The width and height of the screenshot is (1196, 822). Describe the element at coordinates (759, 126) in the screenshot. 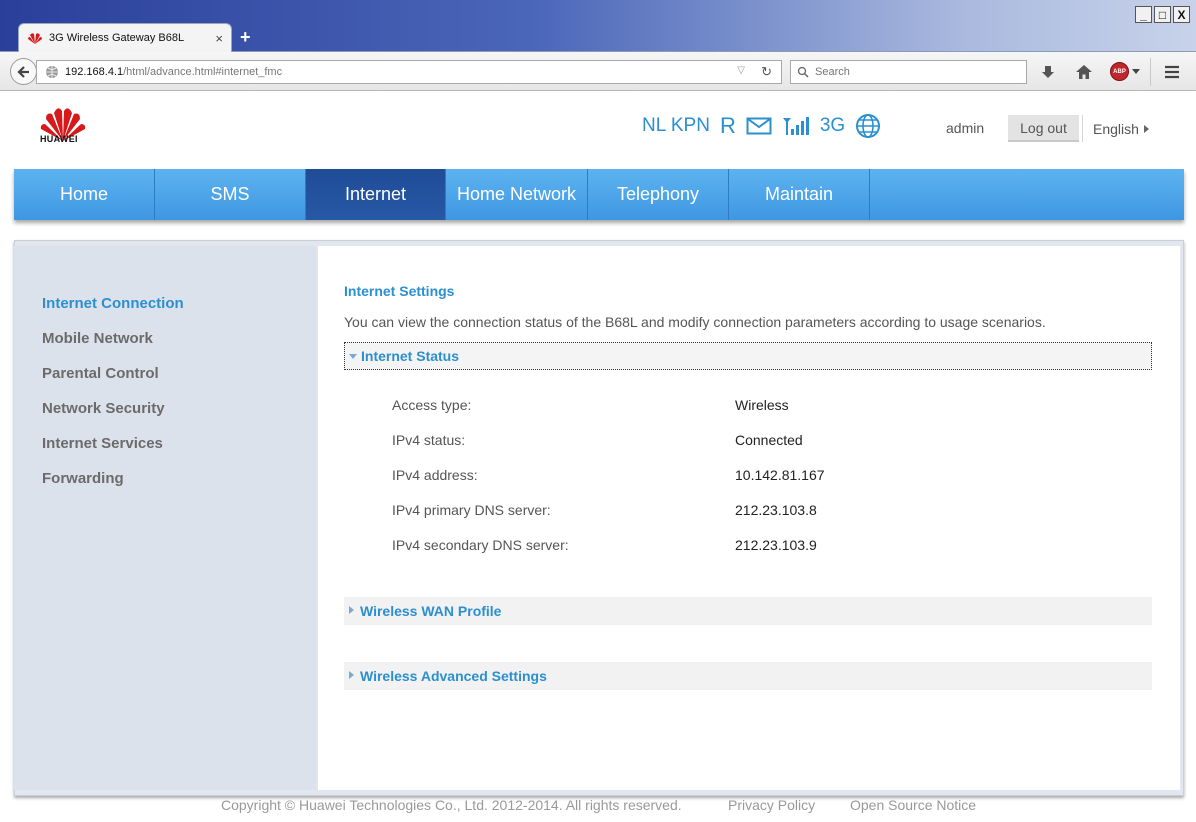

I see `sms-envelope-icon` at that location.